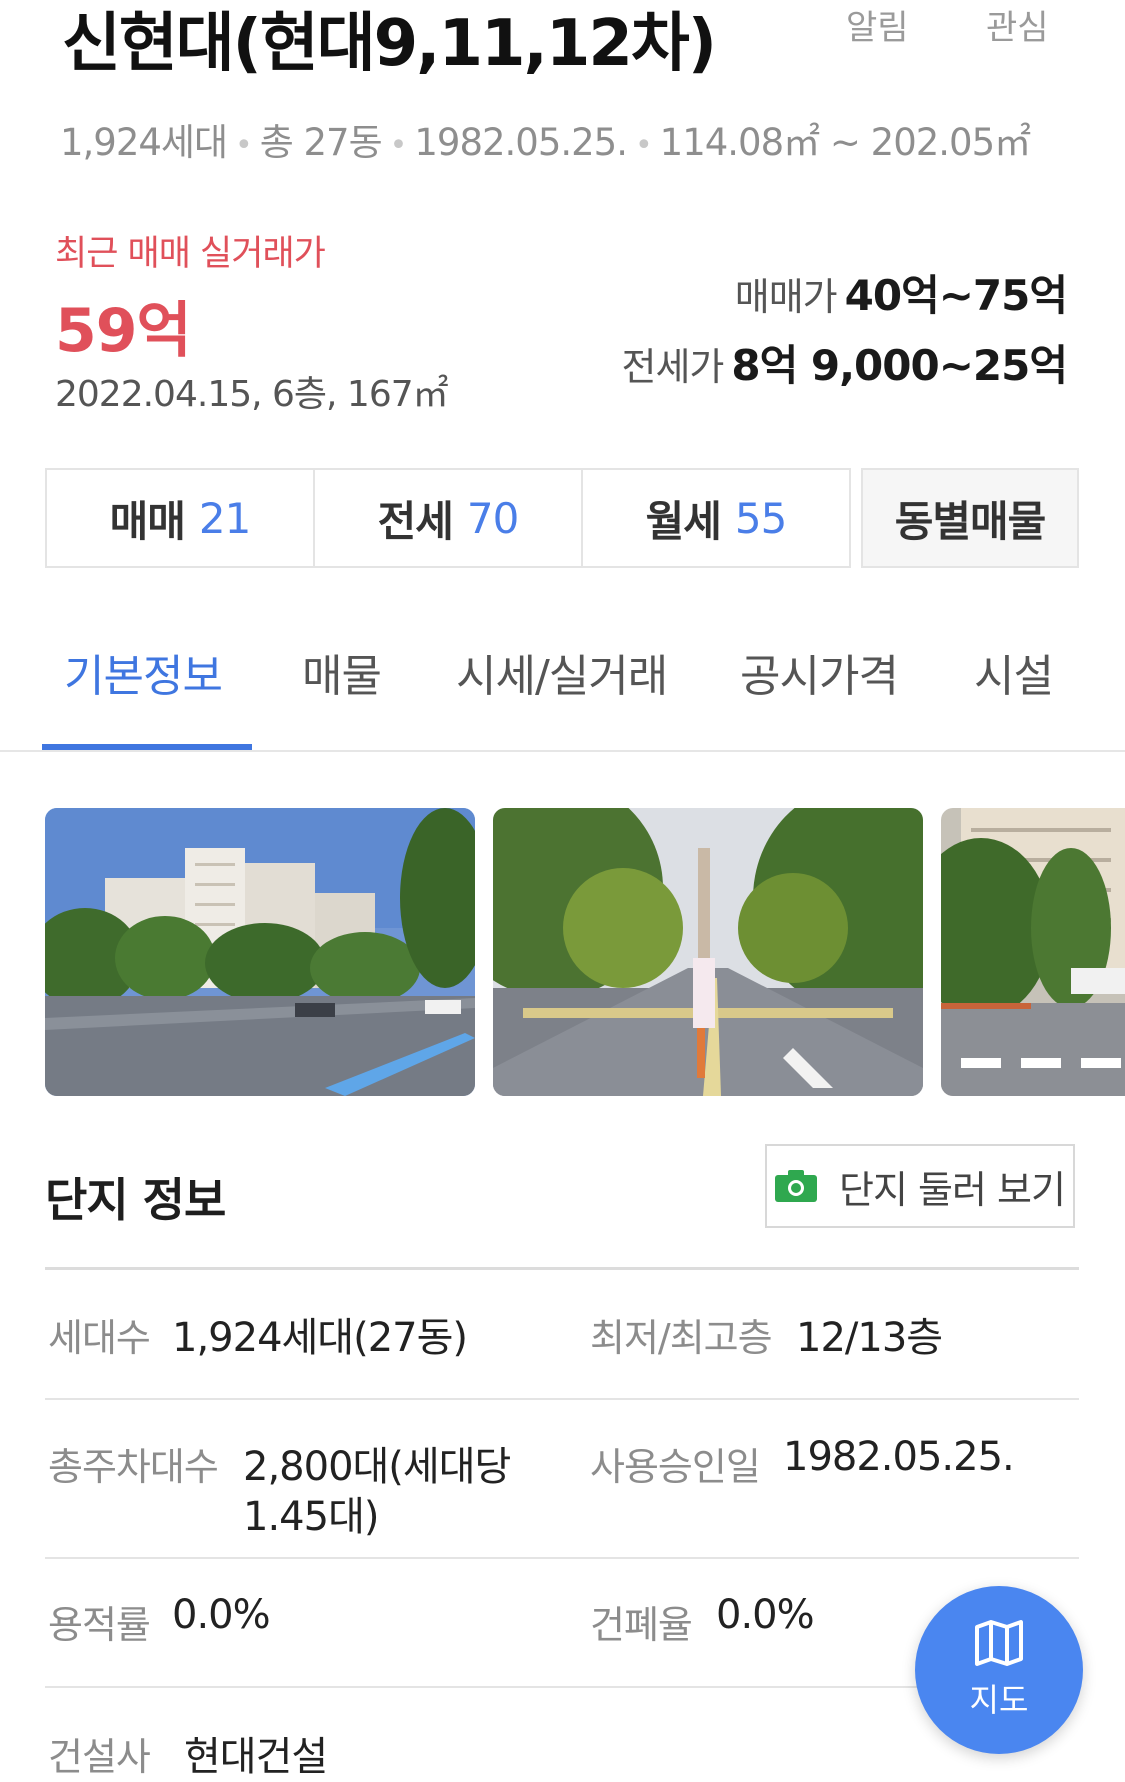 This screenshot has width=1125, height=1782. Describe the element at coordinates (999, 1670) in the screenshot. I see `map-button: 지도` at that location.